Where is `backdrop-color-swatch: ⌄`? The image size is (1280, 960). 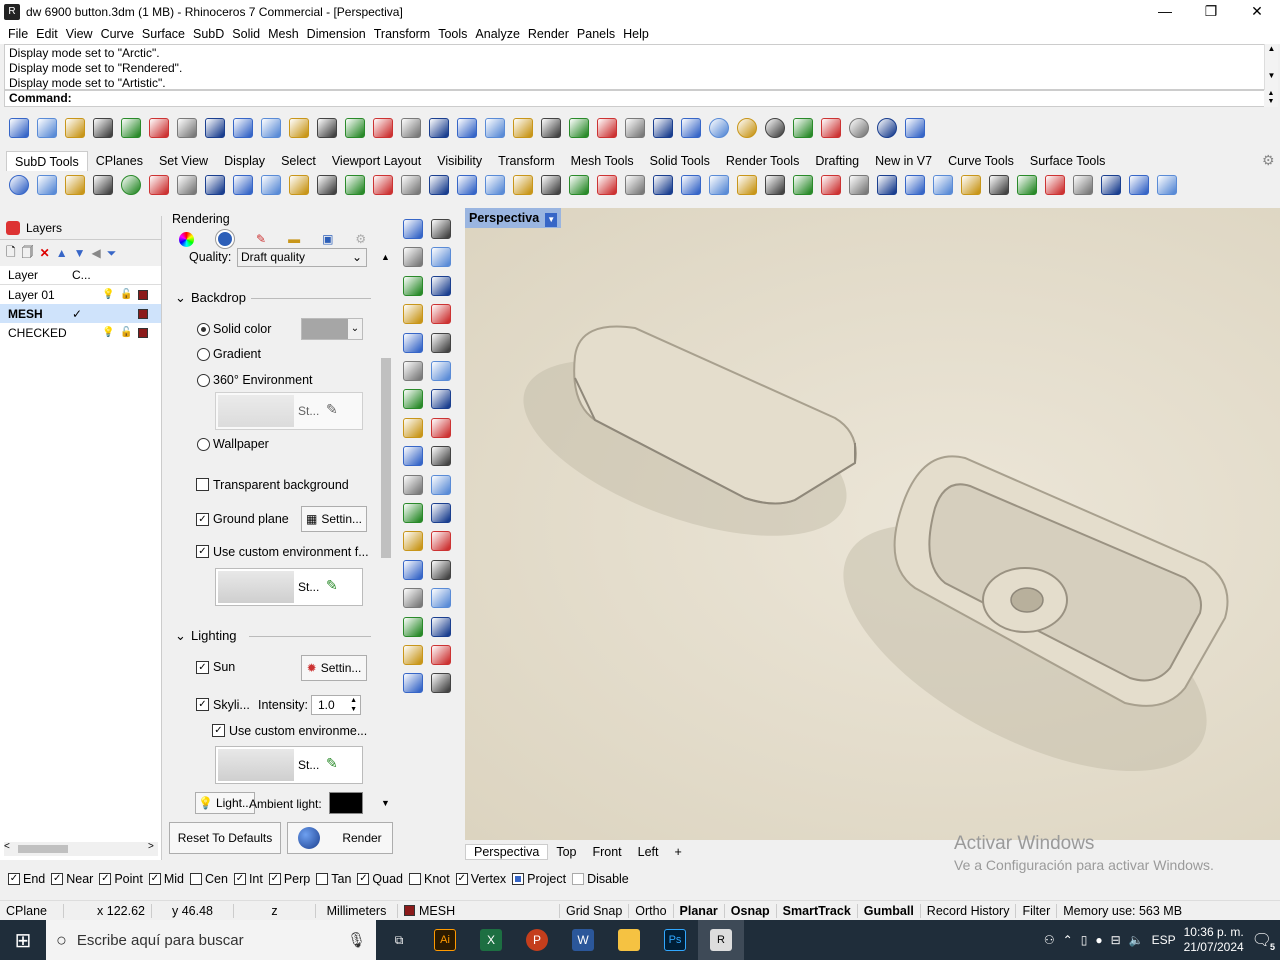 backdrop-color-swatch: ⌄ is located at coordinates (332, 329).